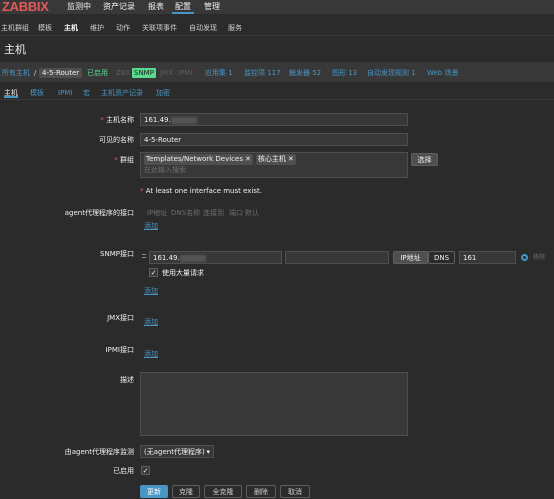 The width and height of the screenshot is (554, 499). Describe the element at coordinates (166, 73) in the screenshot. I see `availability-jmx: JMX` at that location.